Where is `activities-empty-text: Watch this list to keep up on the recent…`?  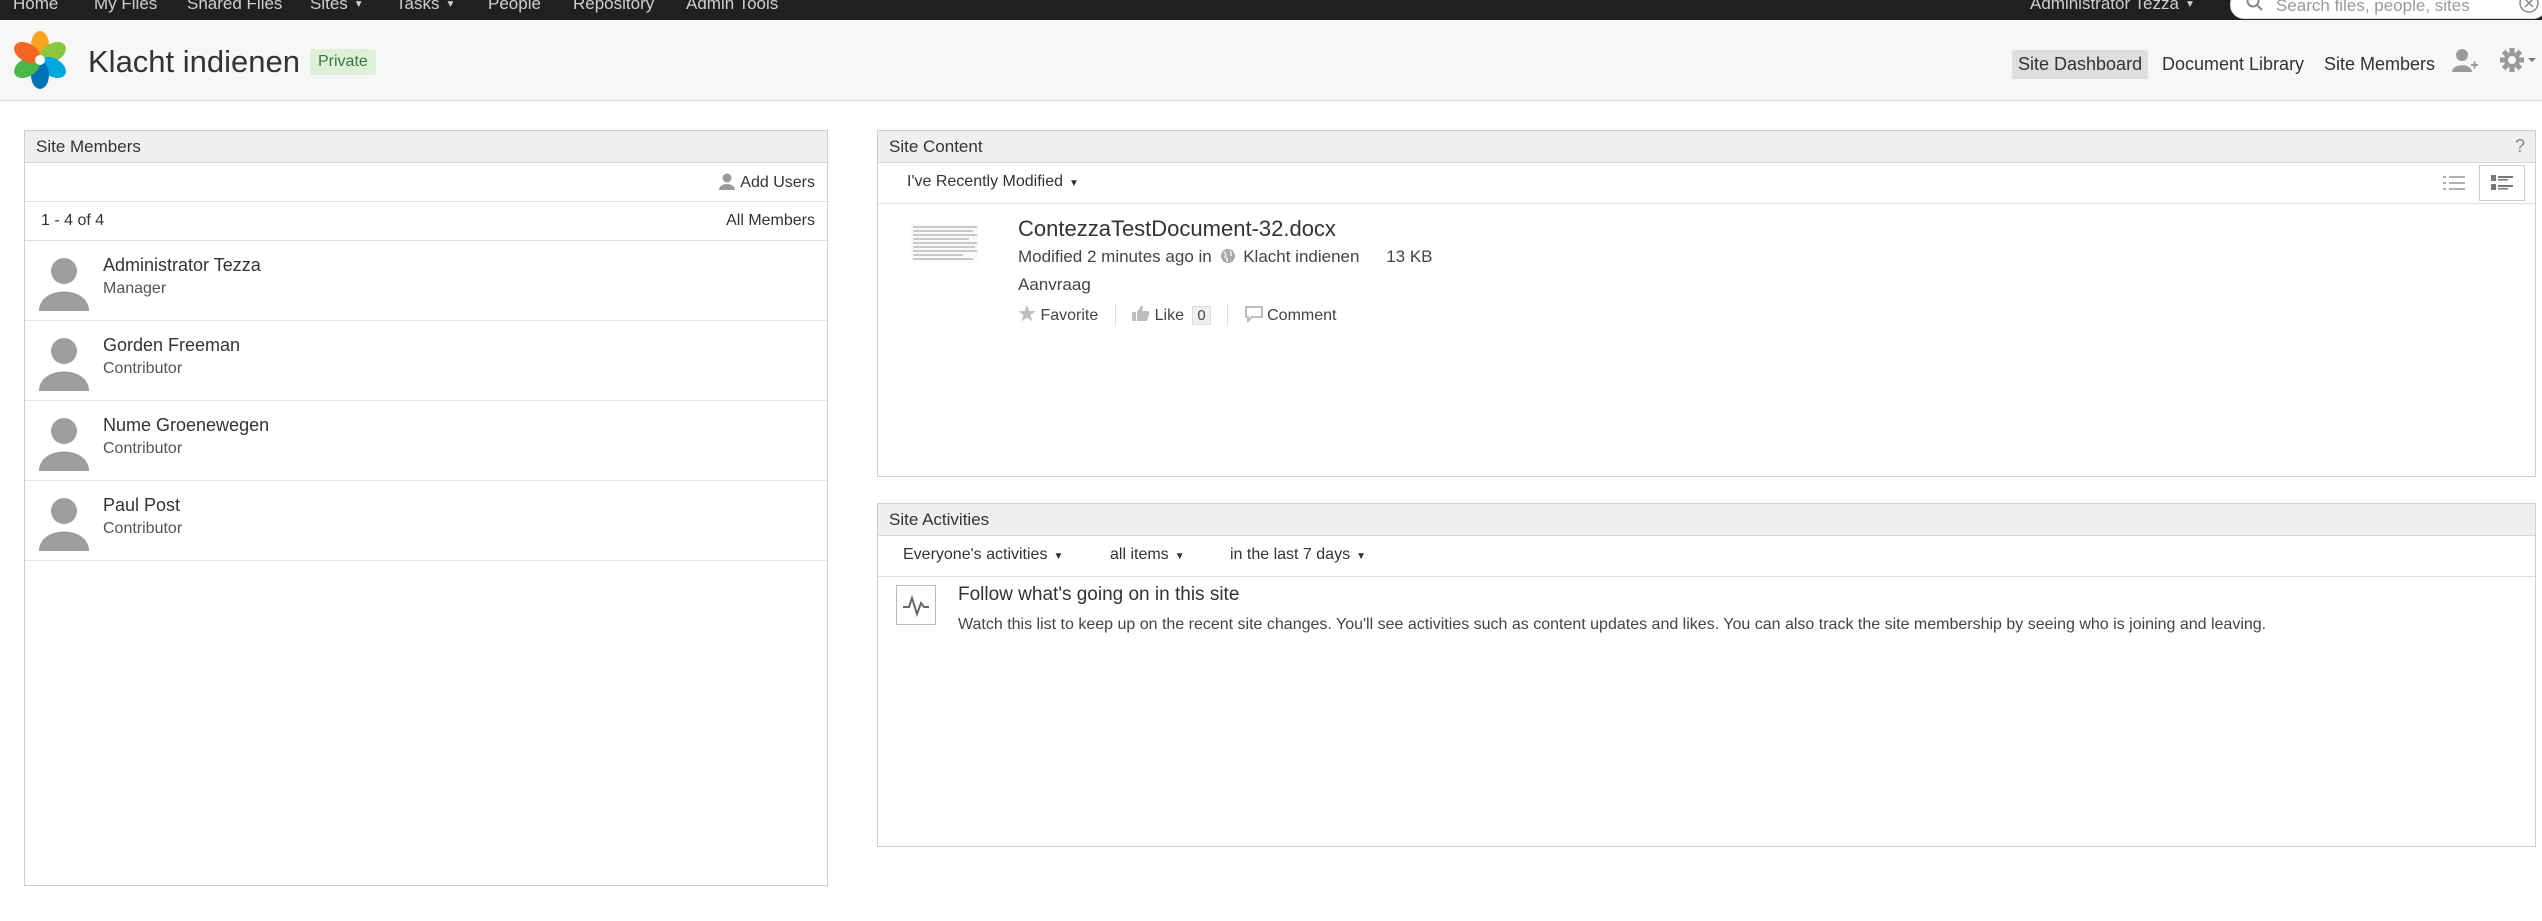 activities-empty-text: Watch this list to keep up on the recent… is located at coordinates (1612, 624).